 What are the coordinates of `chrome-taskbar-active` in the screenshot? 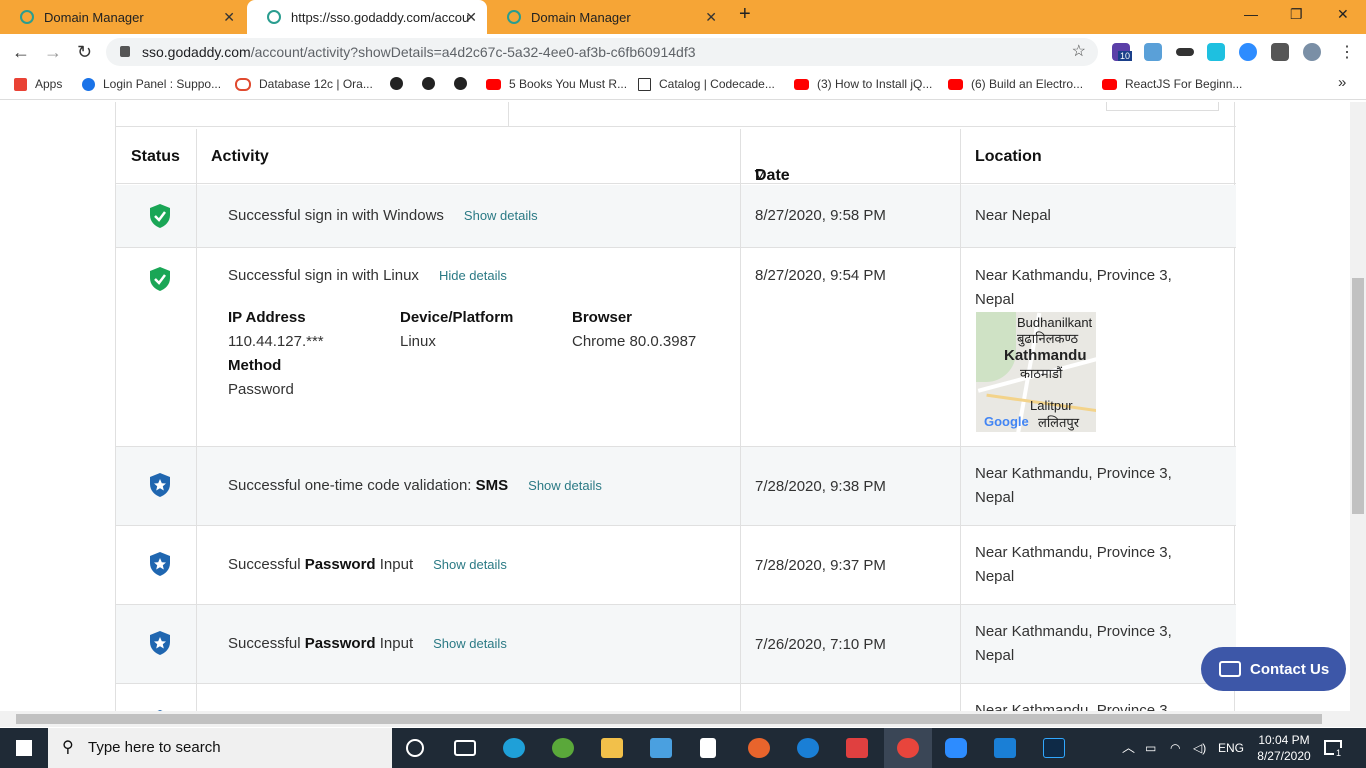 It's located at (908, 748).